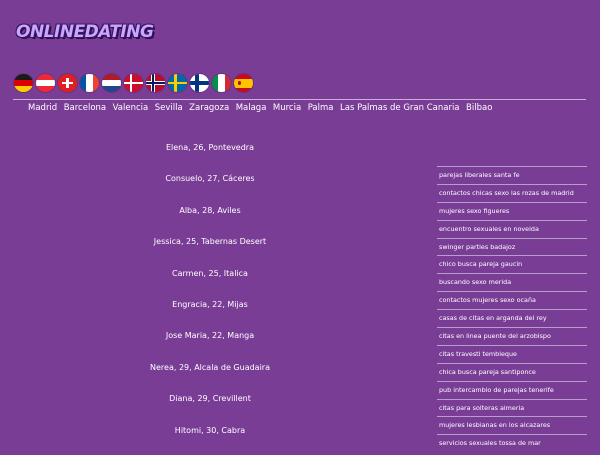  What do you see at coordinates (512, 175) in the screenshot?
I see `sidebar-link: parejas liberales santa fe` at bounding box center [512, 175].